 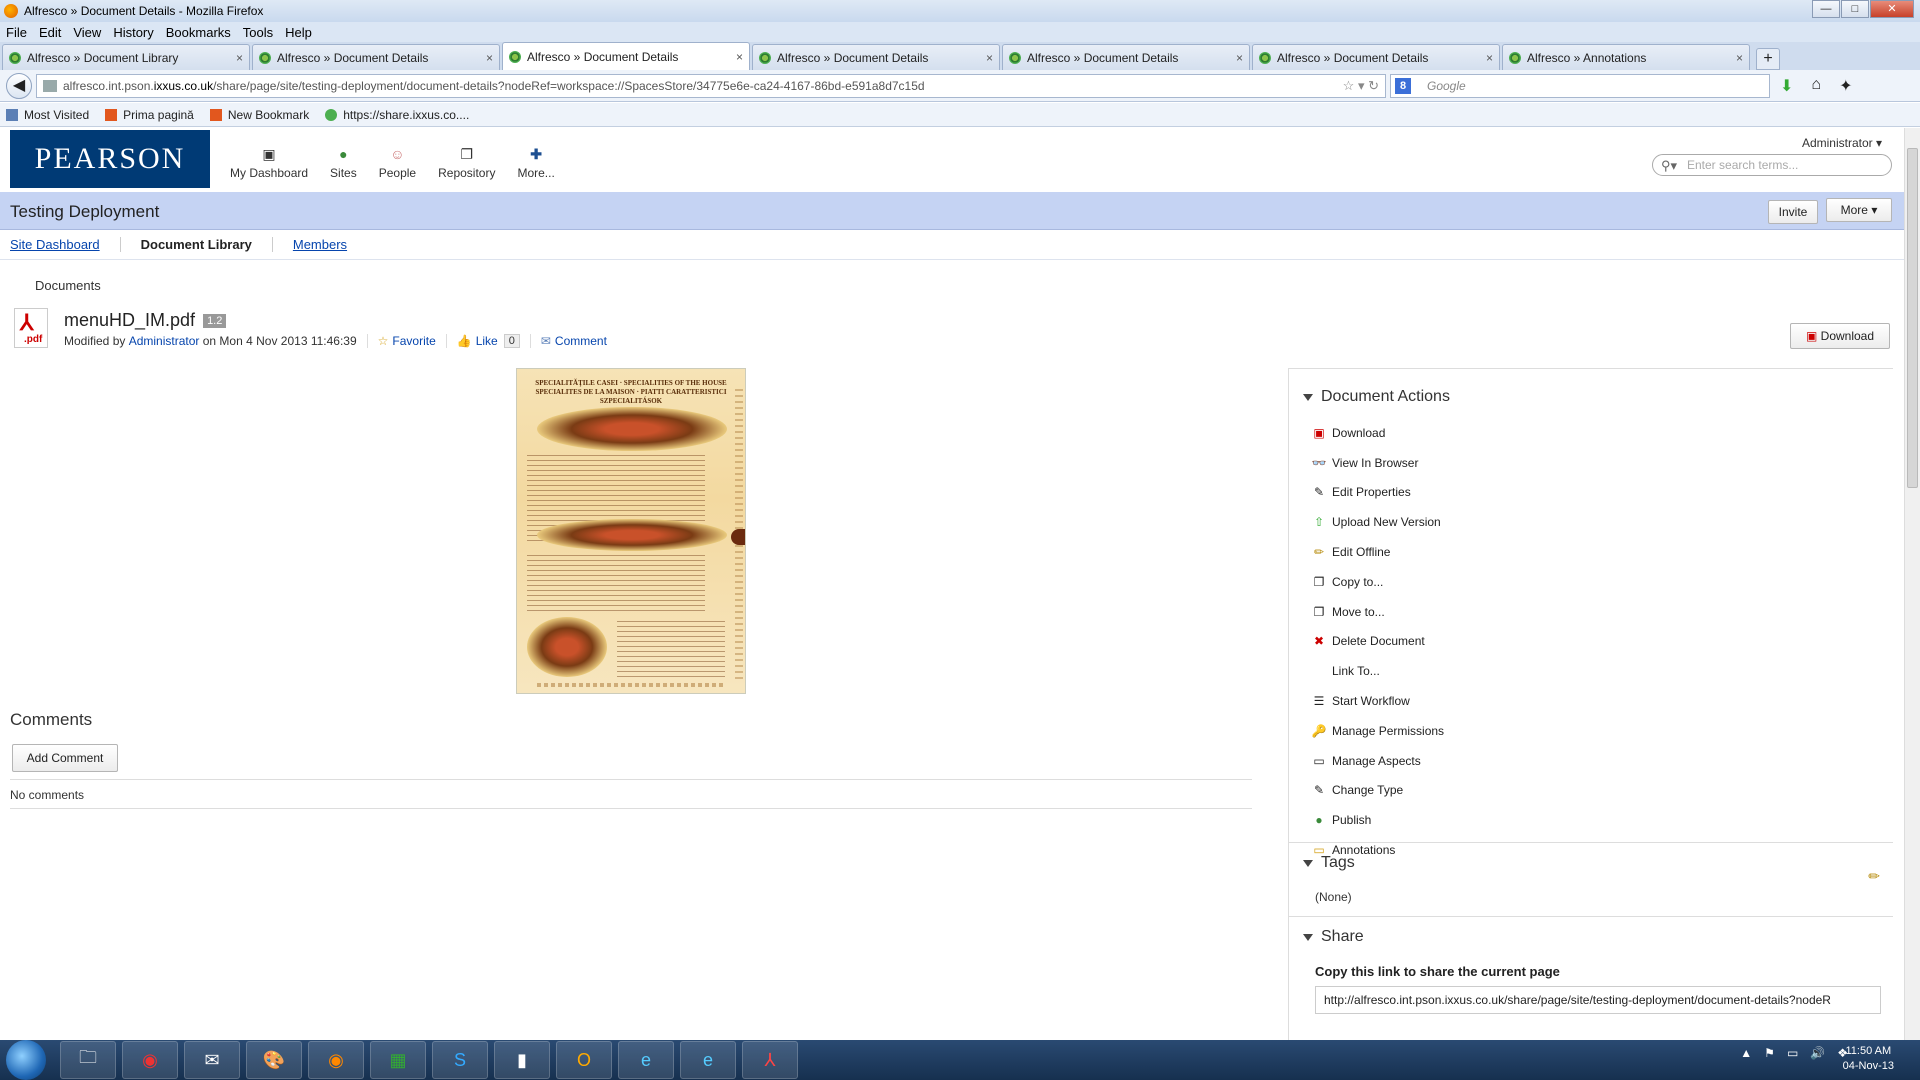 I want to click on taskbar-skype-icon: S, so click(x=460, y=1060).